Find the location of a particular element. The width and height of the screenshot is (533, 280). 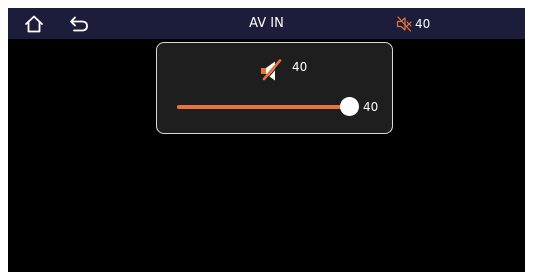

volume-popup: 40 40 is located at coordinates (274, 88).